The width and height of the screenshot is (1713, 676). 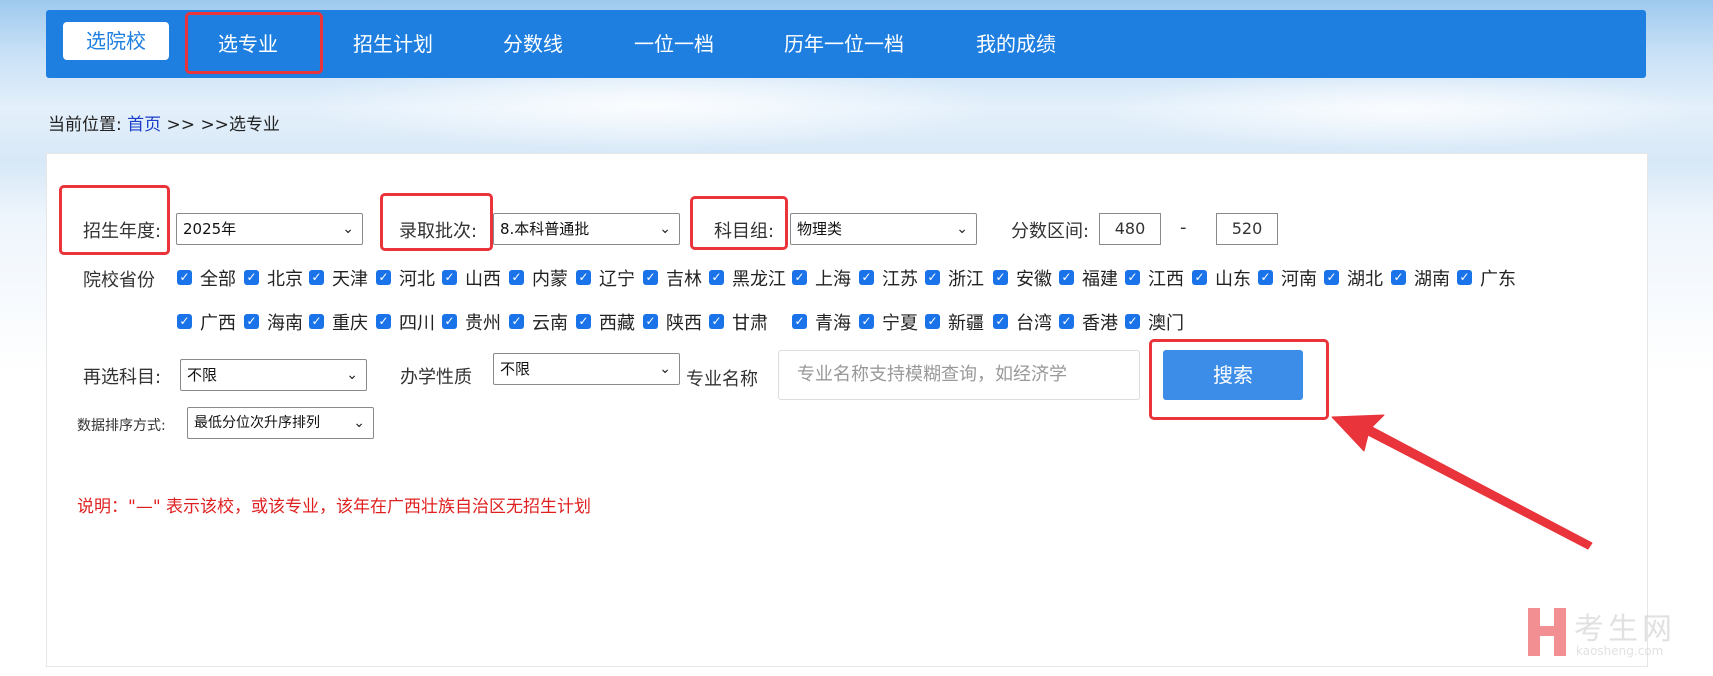 I want to click on province-label-item: 广西, so click(x=218, y=323).